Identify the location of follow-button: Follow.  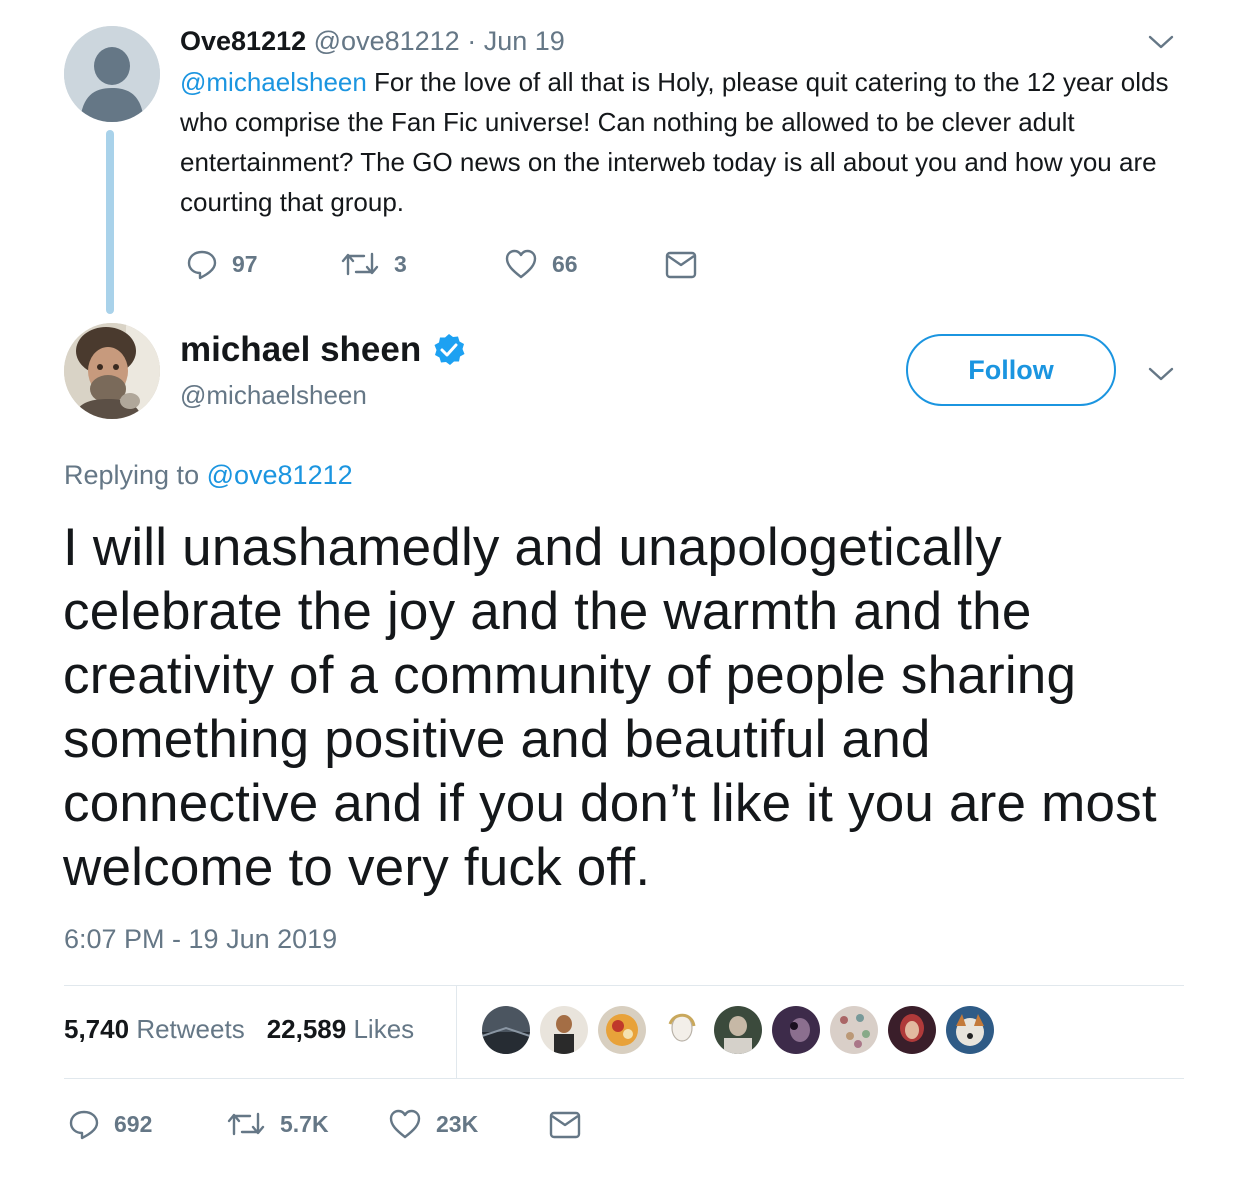
(1011, 370).